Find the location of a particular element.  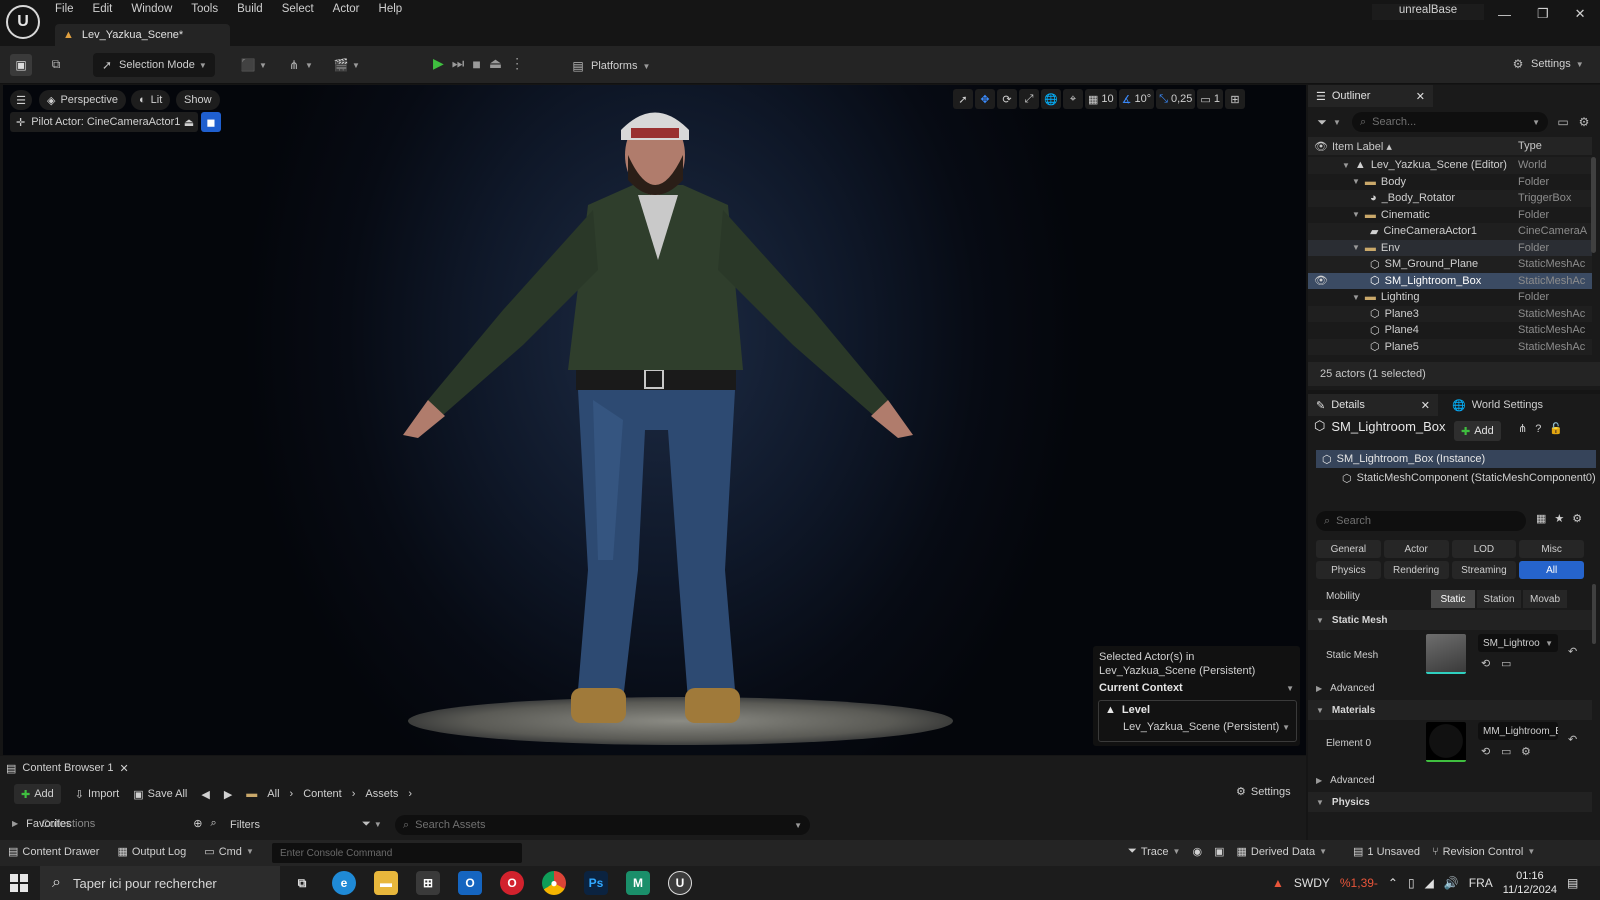

ticker-label: SWDY is located at coordinates (1312, 883).